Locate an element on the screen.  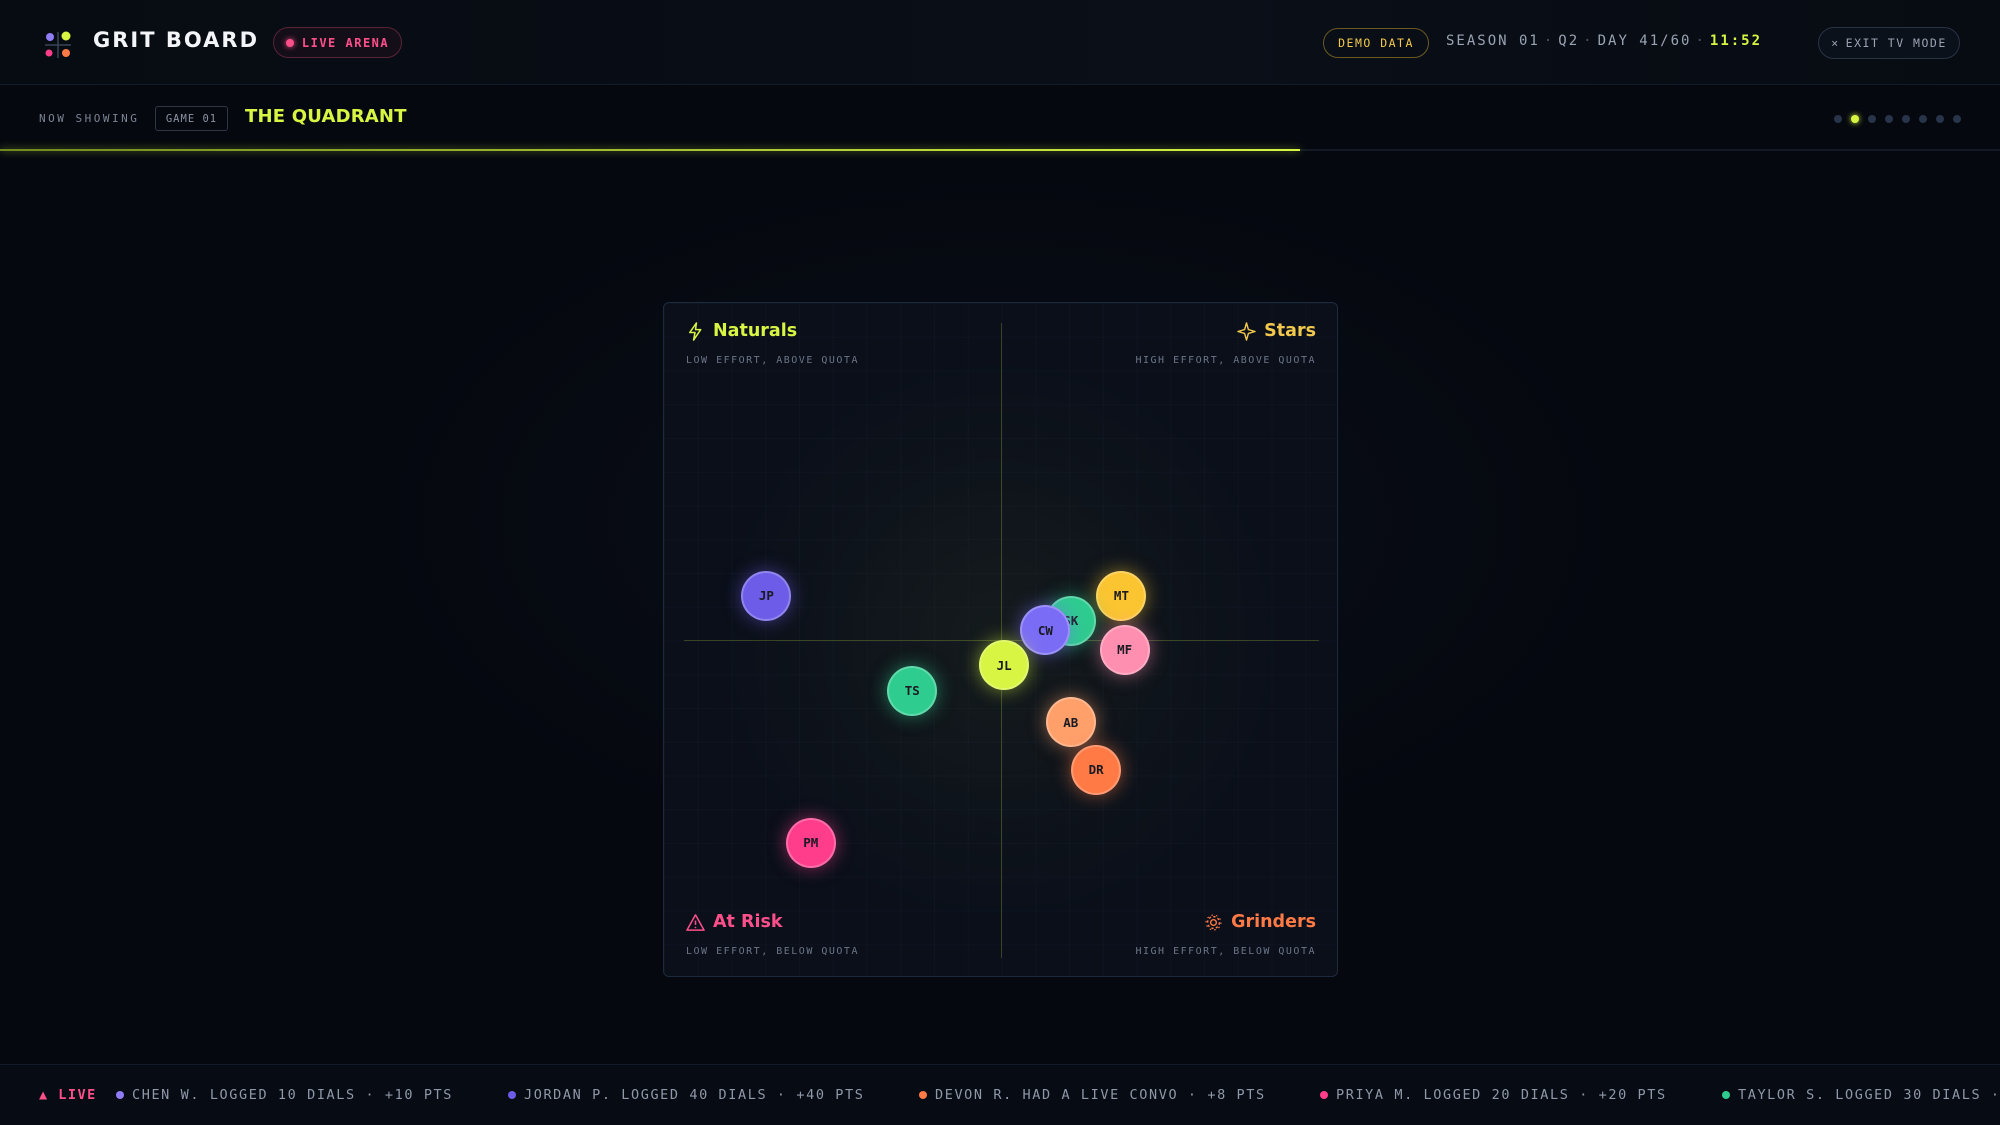
season-label: SEASON 01 is located at coordinates (1493, 41).